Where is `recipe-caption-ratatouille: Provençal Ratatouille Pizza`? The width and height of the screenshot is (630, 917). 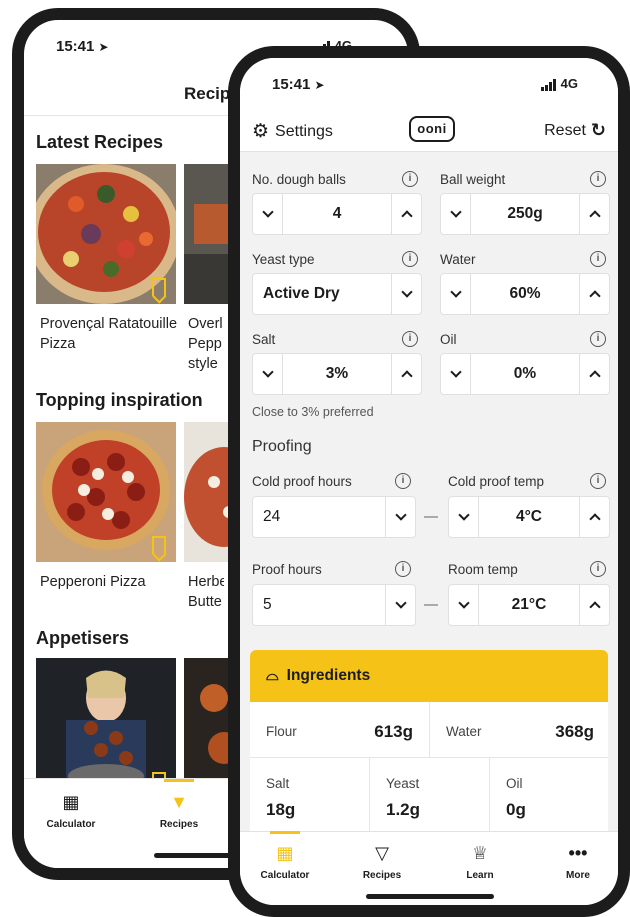 recipe-caption-ratatouille: Provençal Ratatouille Pizza is located at coordinates (115, 334).